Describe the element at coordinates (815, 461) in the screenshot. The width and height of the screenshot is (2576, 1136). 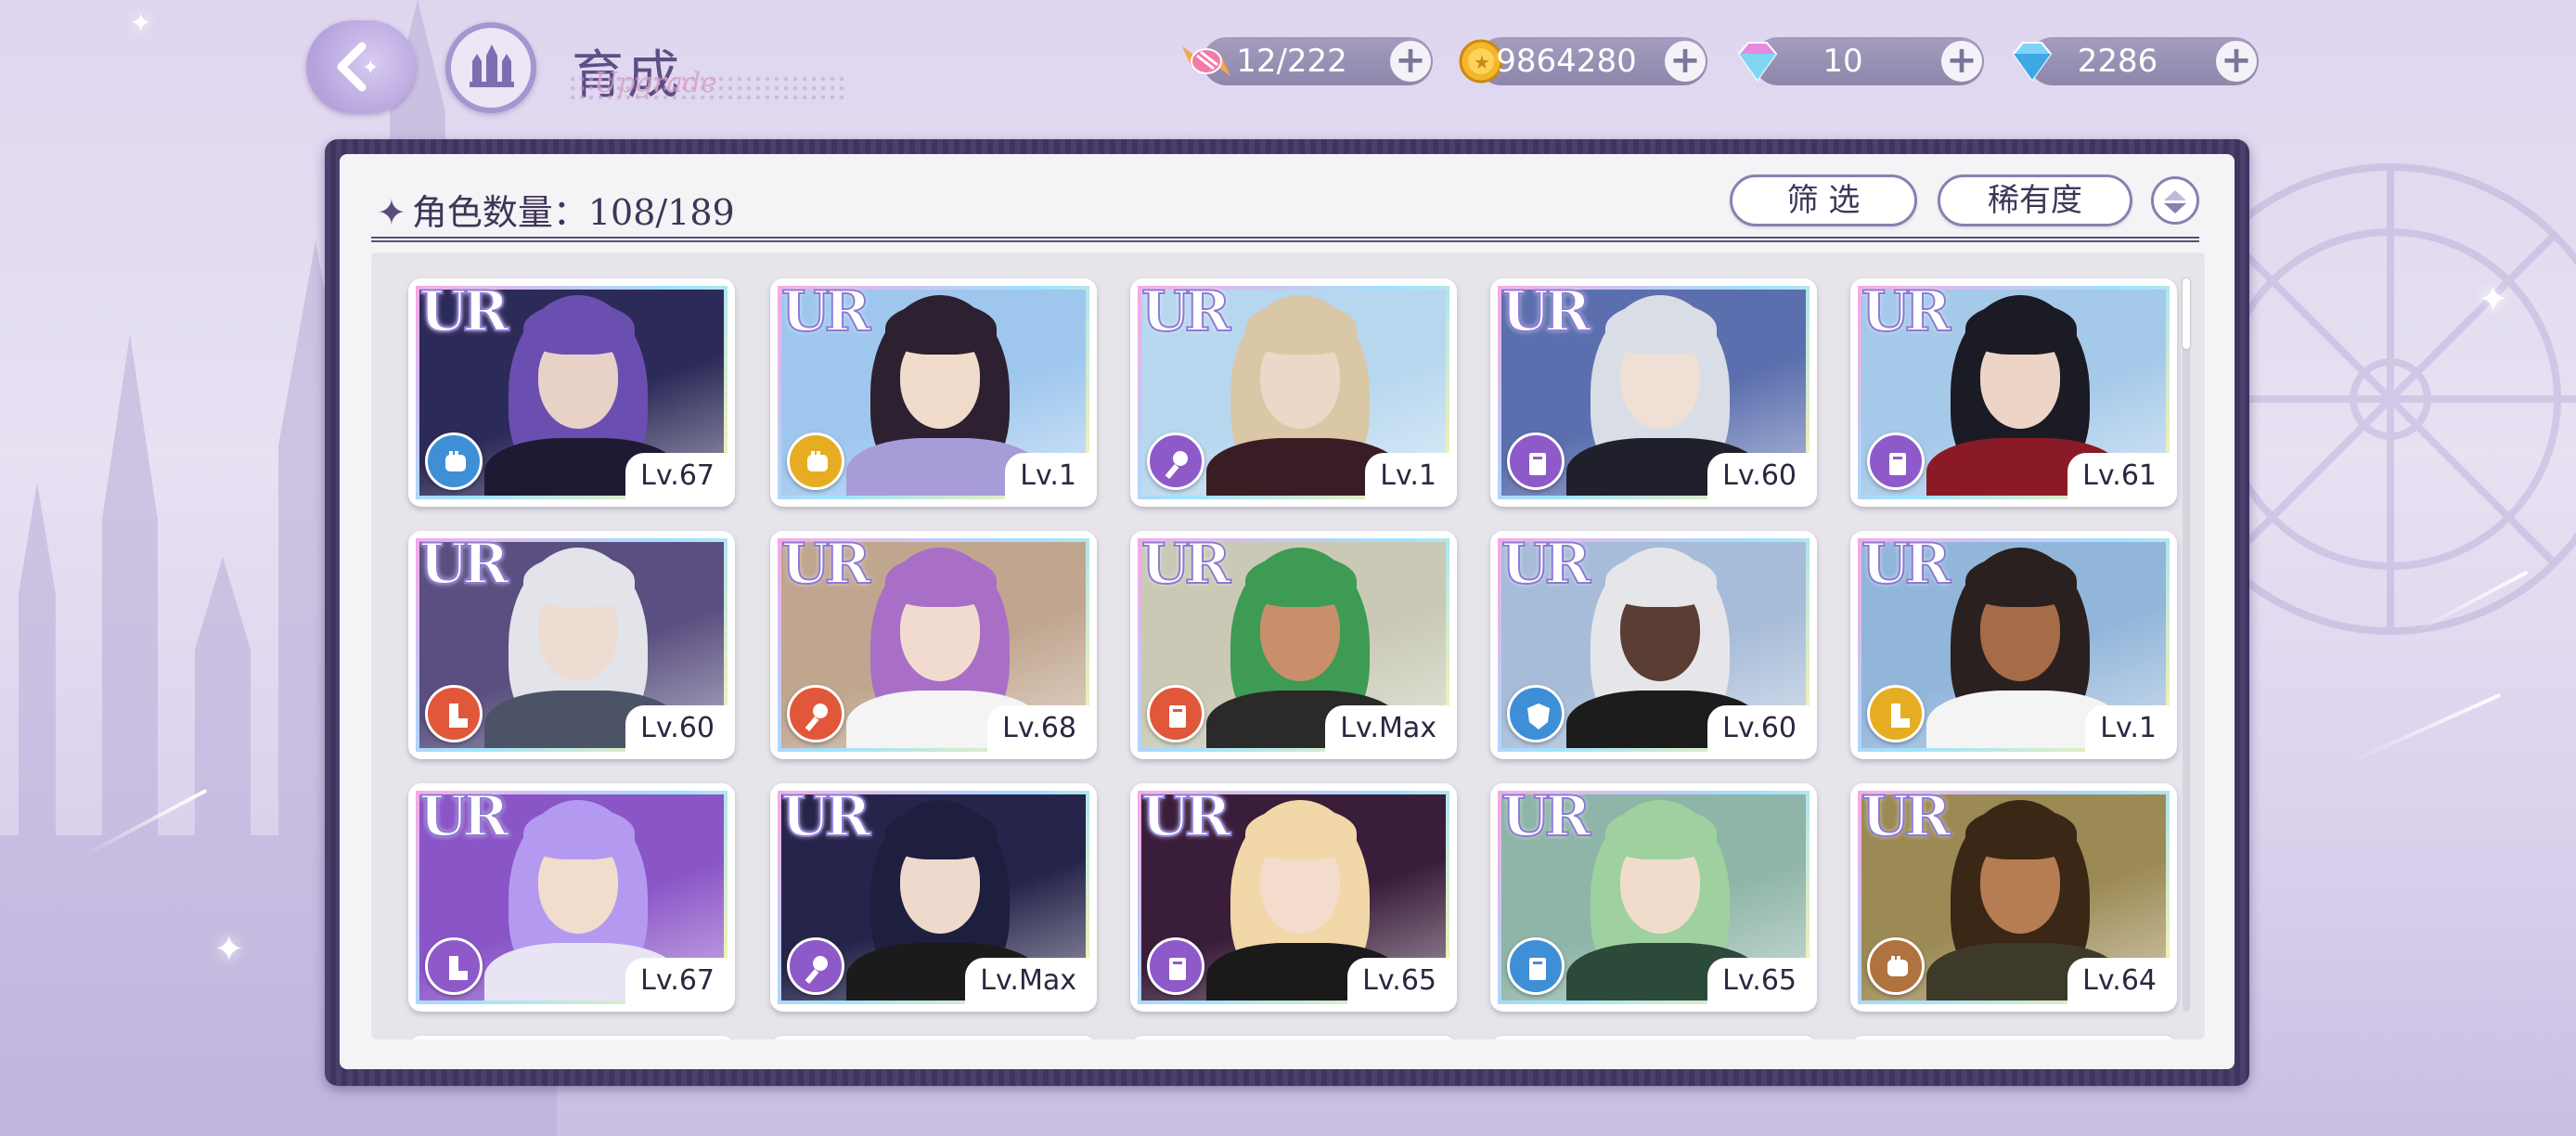
I see `gold-fist-icon` at that location.